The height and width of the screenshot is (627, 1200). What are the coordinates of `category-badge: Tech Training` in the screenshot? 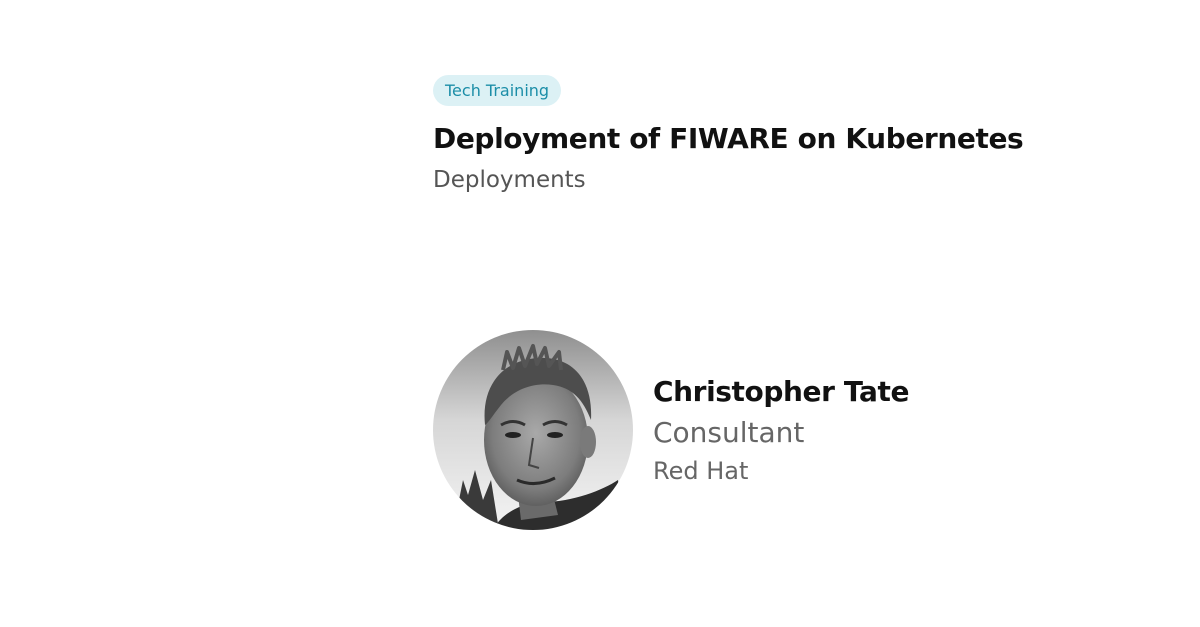 It's located at (497, 90).